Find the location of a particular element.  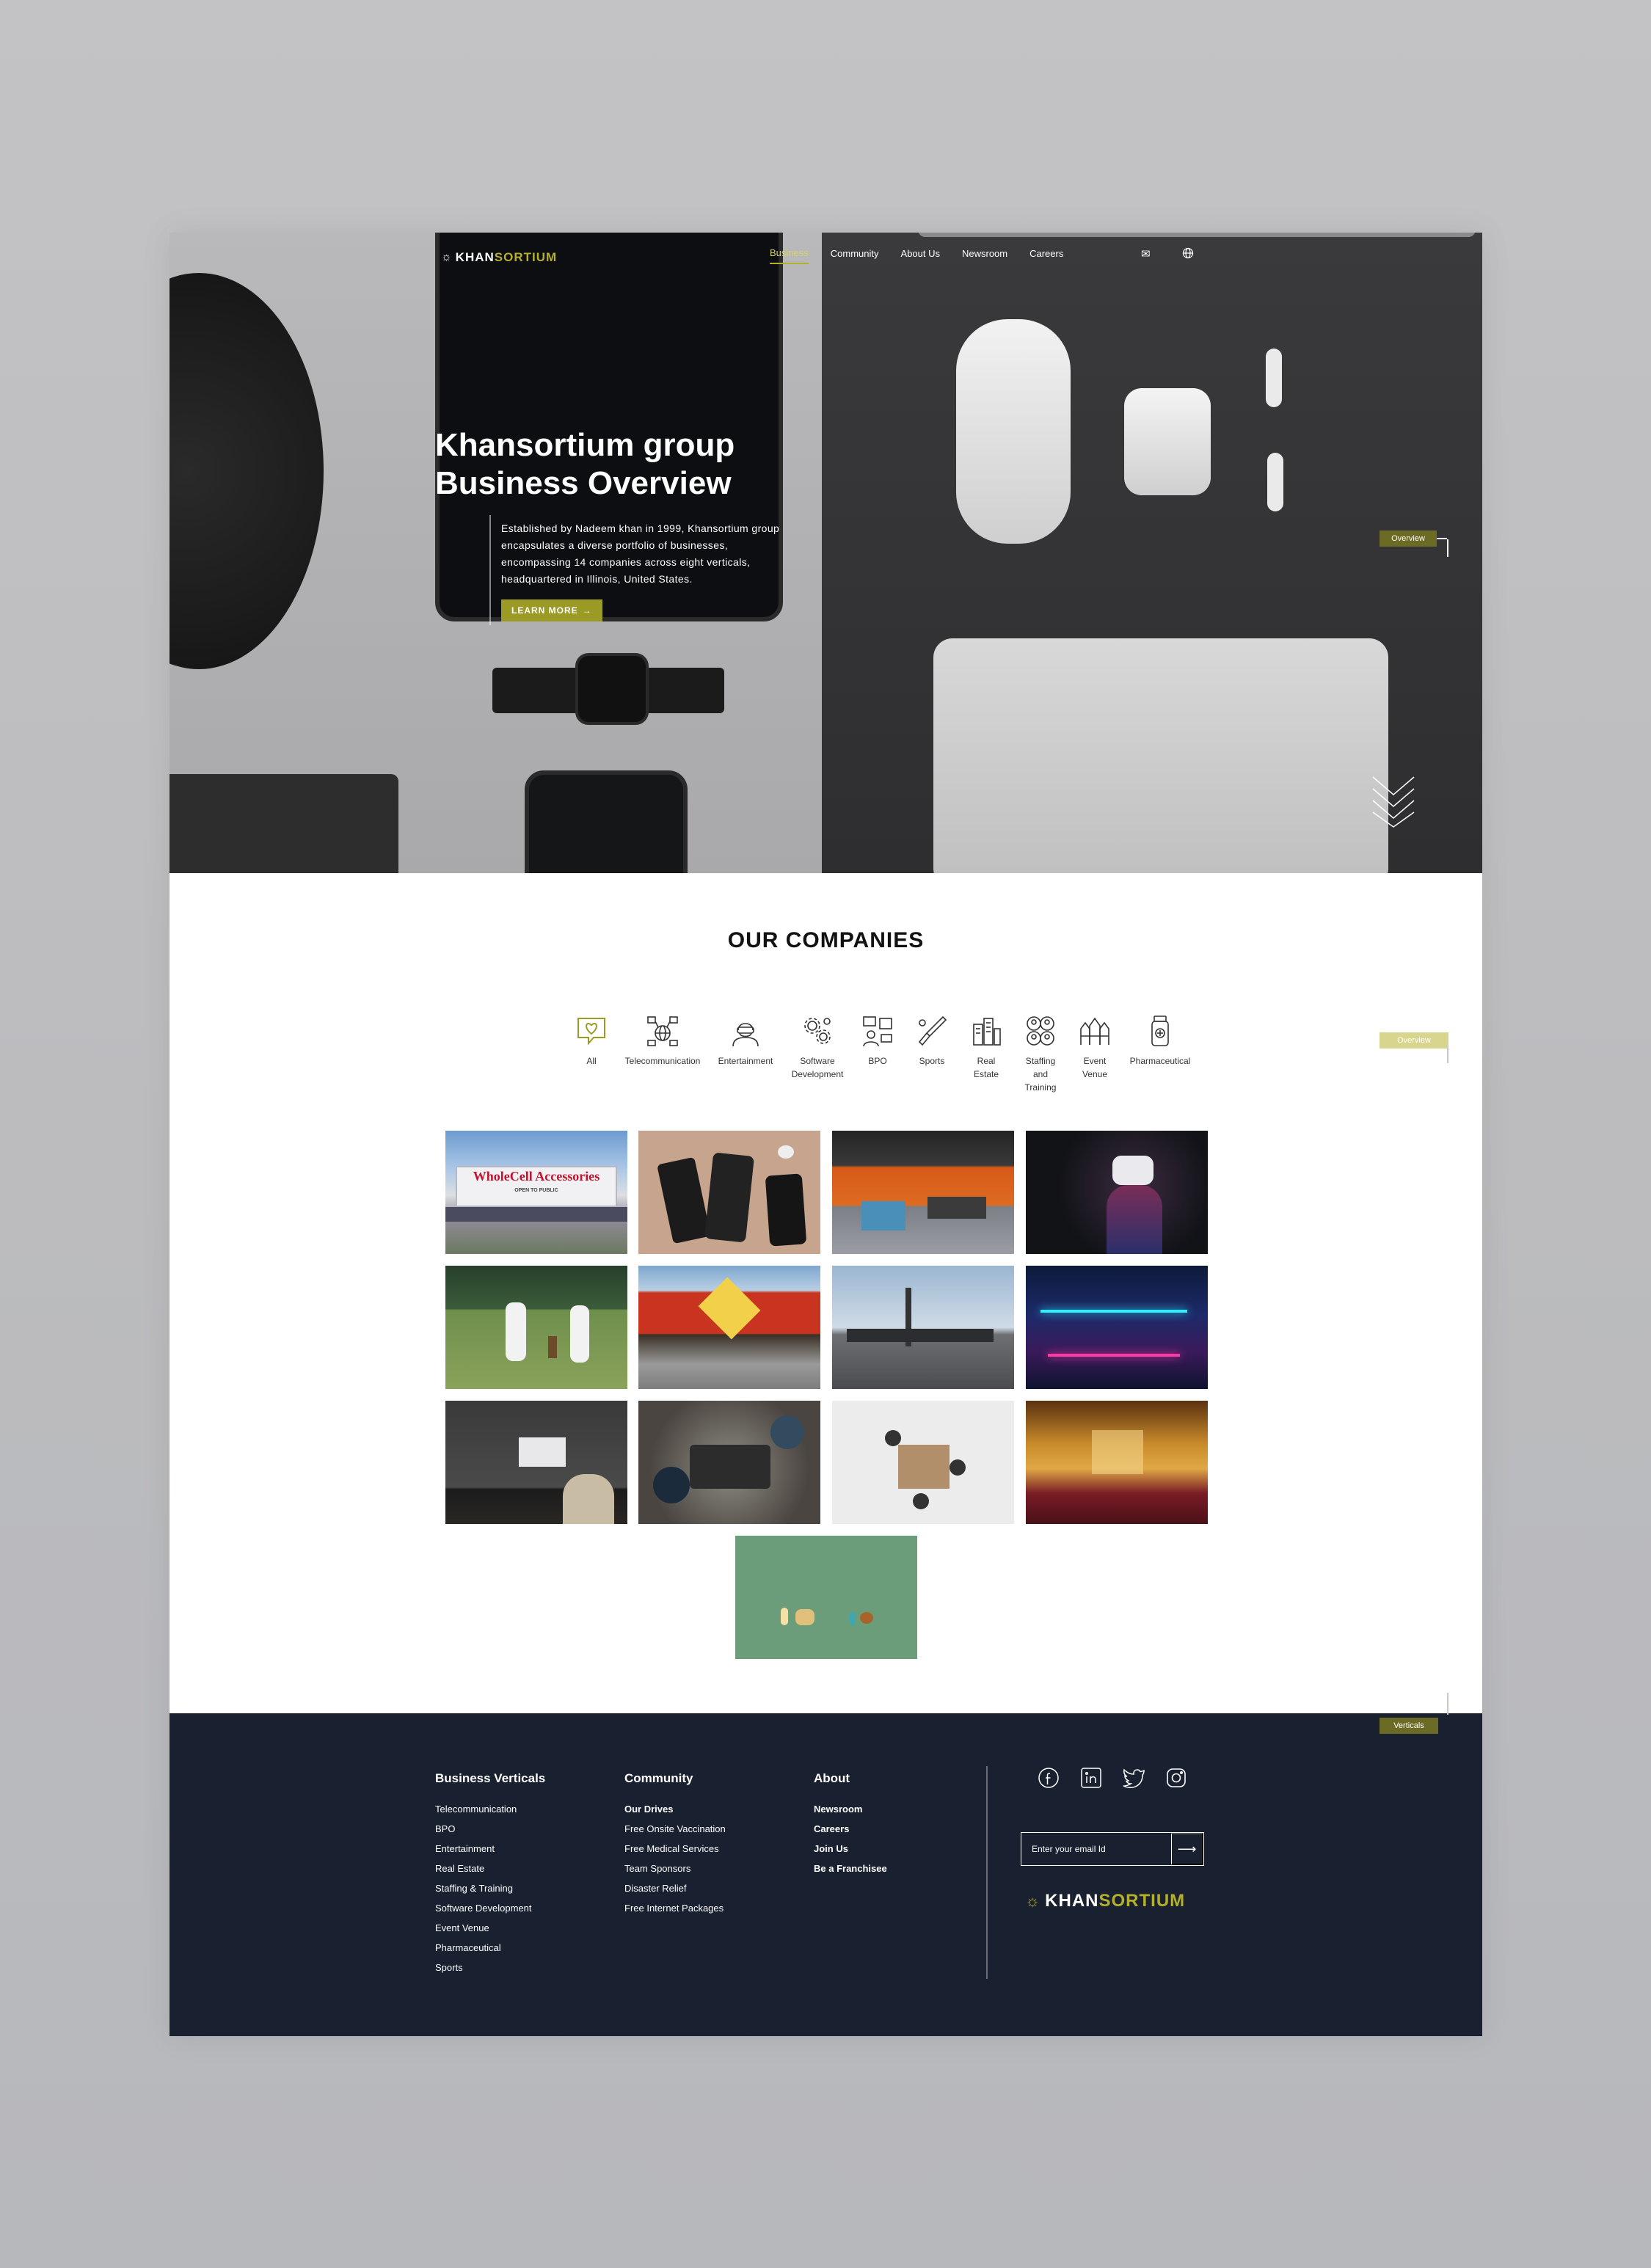

footer-link: Free Onsite Vaccination is located at coordinates (675, 1829).